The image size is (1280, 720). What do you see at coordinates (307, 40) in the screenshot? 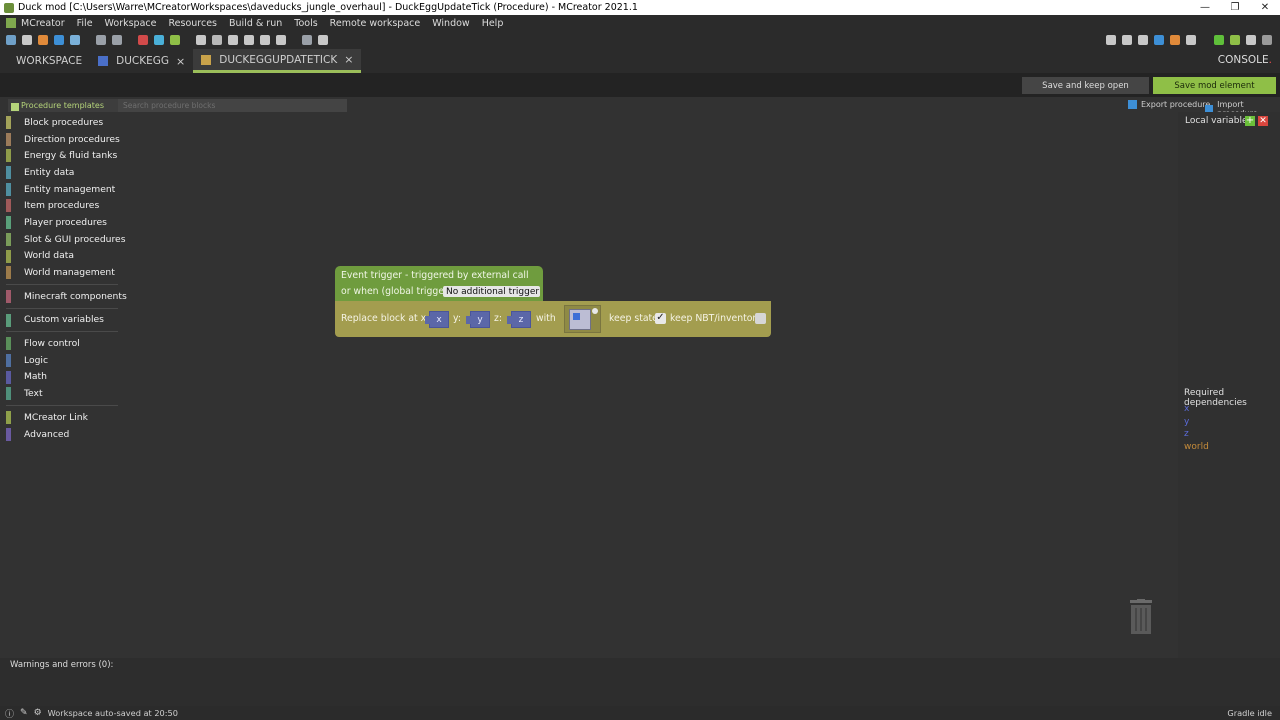
I see `console-tool-icon` at bounding box center [307, 40].